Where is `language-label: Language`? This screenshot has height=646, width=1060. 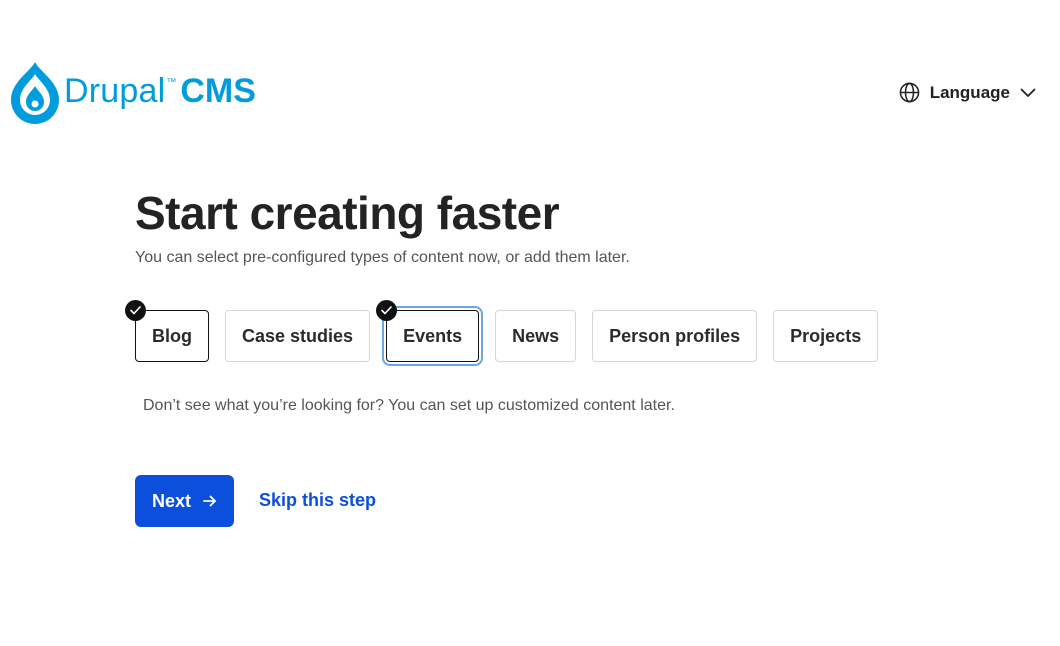
language-label: Language is located at coordinates (969, 92).